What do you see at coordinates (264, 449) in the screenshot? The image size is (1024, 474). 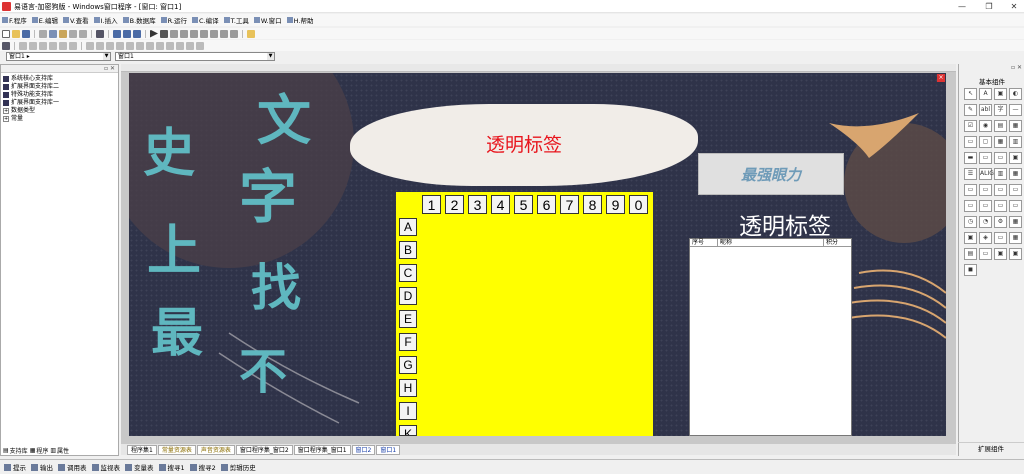 I see `doc-tab: 窗口程序集_窗口2` at bounding box center [264, 449].